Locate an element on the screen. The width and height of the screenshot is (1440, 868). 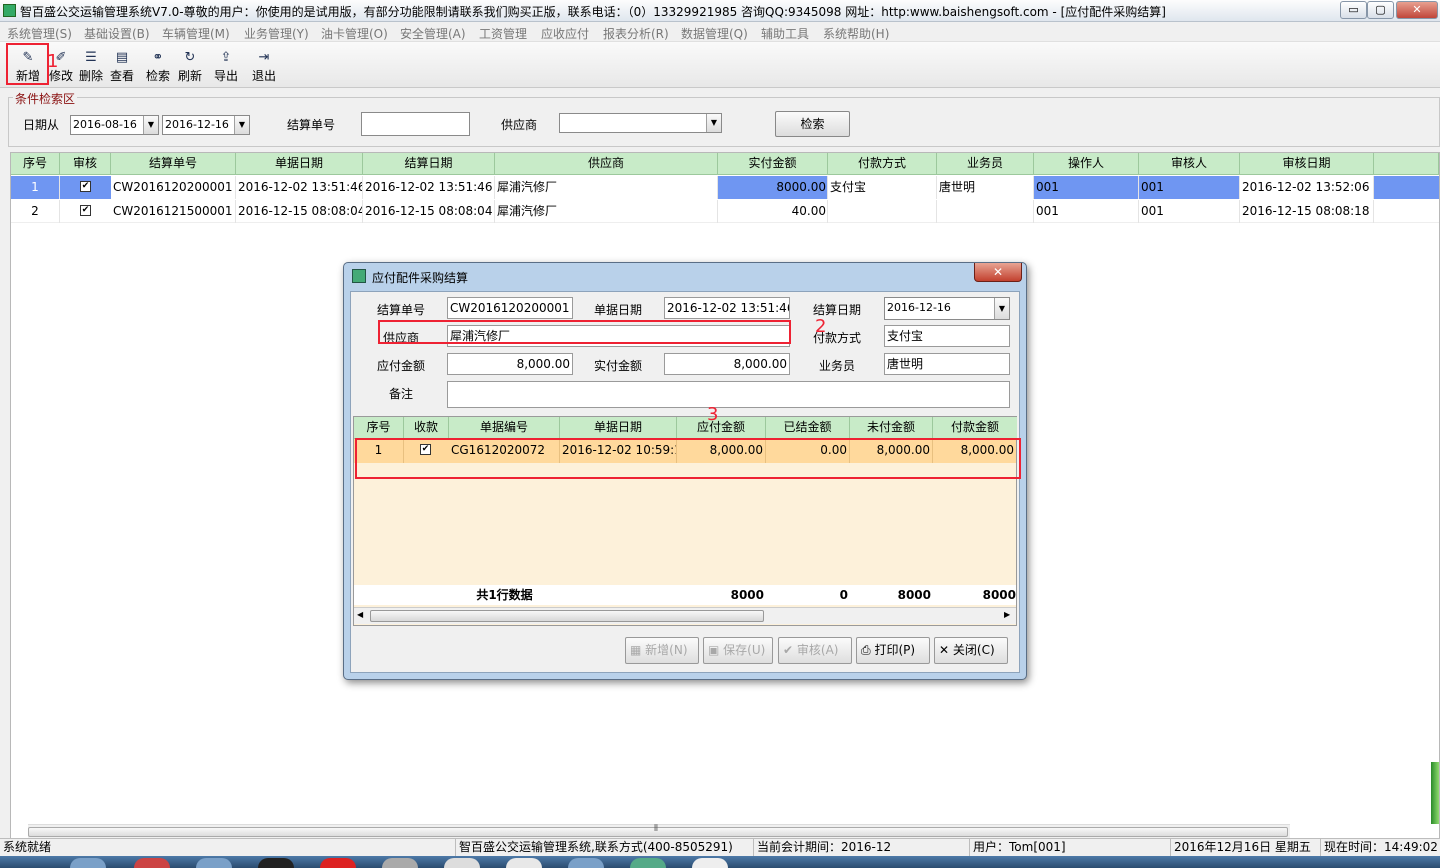
delete-icon: ☰ is located at coordinates (91, 57).